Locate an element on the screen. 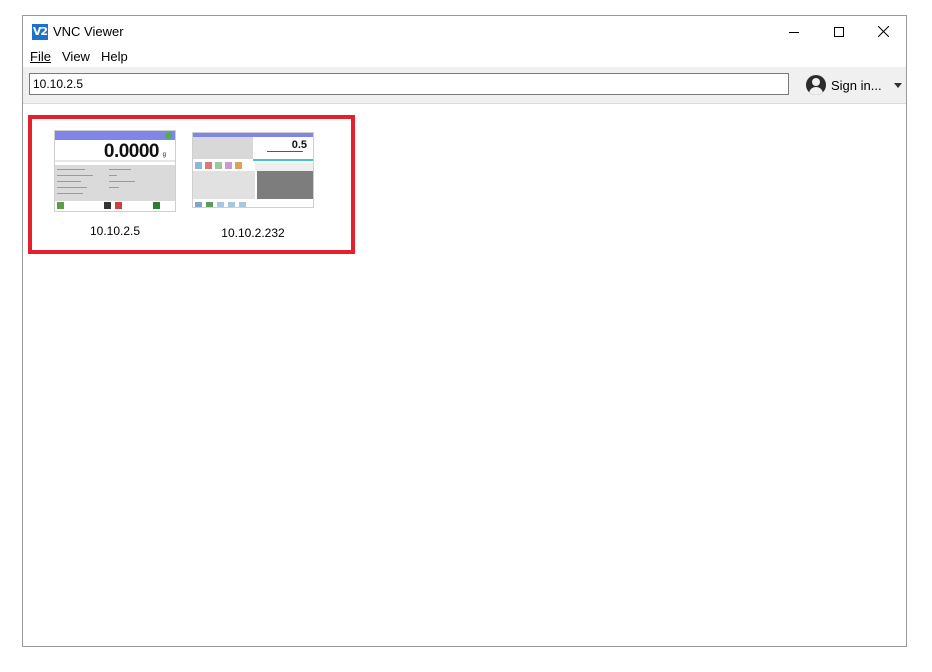 This screenshot has width=932, height=672. menu-view-label: View is located at coordinates (76, 56).